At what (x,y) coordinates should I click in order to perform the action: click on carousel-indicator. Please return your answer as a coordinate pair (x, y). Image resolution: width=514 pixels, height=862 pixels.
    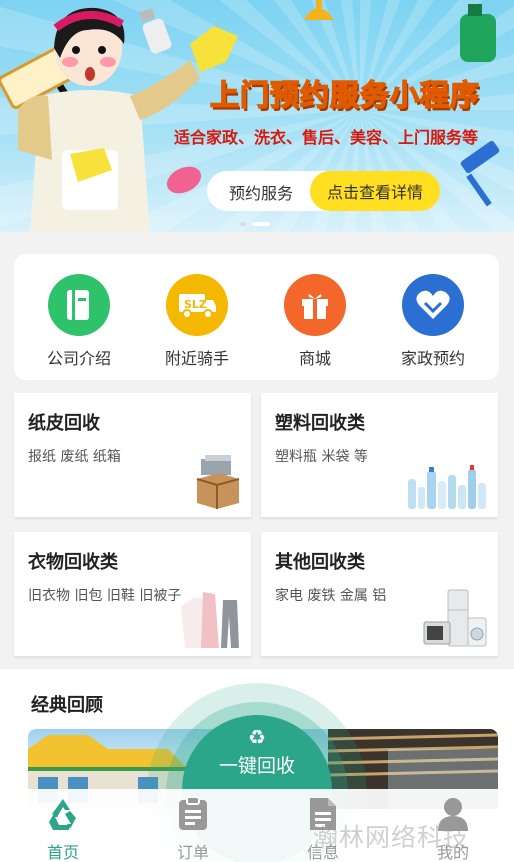
    Looking at the image, I should click on (255, 224).